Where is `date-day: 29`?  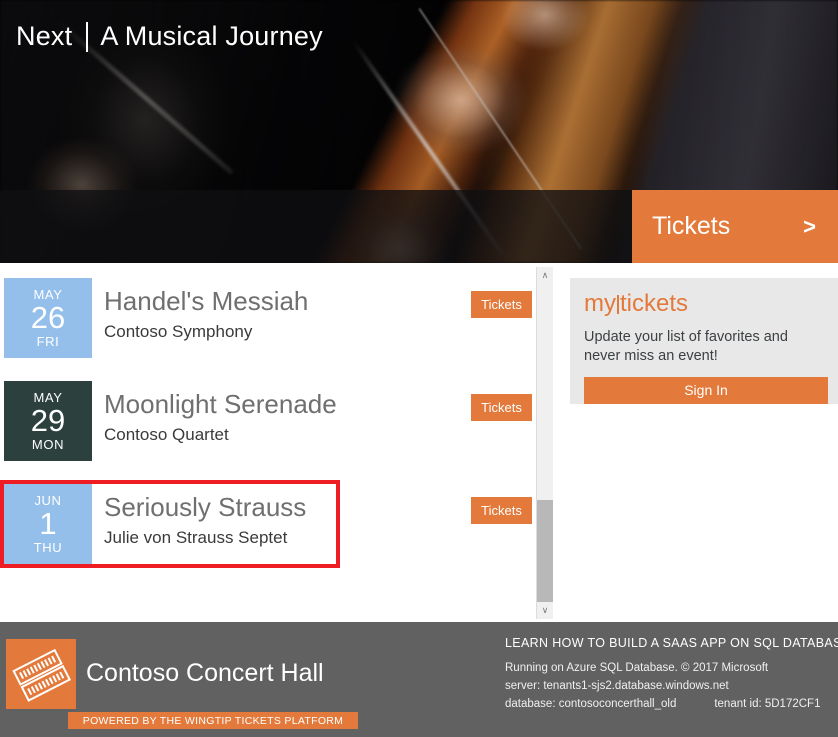 date-day: 29 is located at coordinates (48, 421).